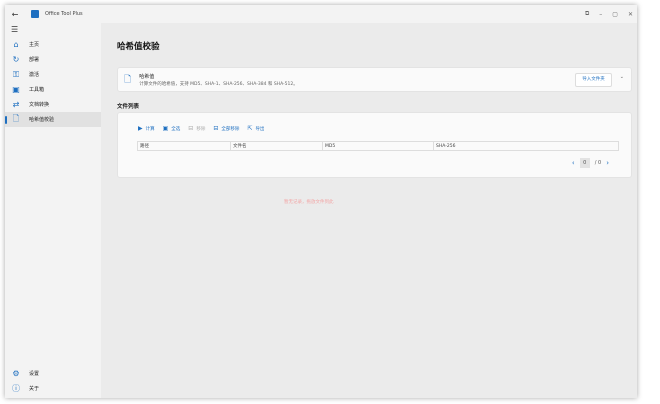  I want to click on button-label: 移除, so click(201, 129).